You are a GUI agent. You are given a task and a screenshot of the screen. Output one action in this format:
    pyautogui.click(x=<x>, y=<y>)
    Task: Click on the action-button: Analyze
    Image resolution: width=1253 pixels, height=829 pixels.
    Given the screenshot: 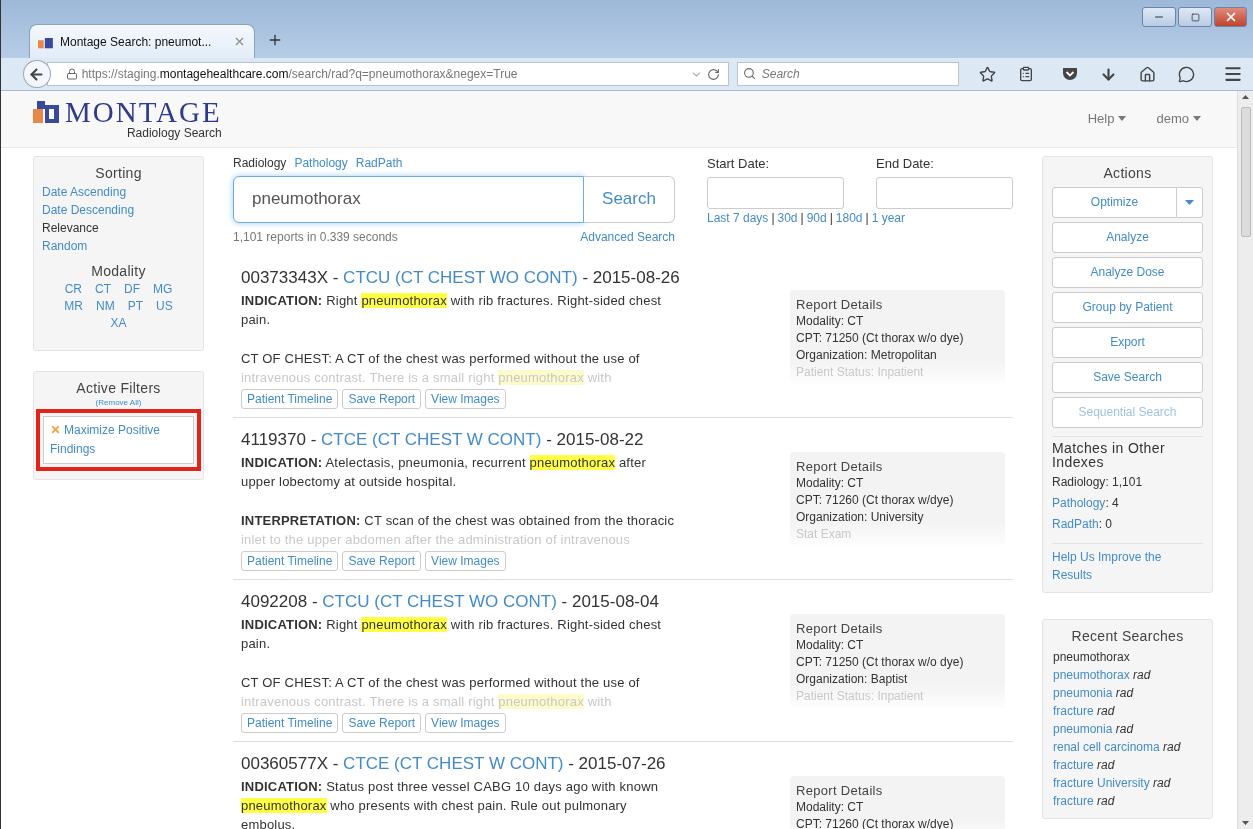 What is the action you would take?
    pyautogui.click(x=1127, y=237)
    